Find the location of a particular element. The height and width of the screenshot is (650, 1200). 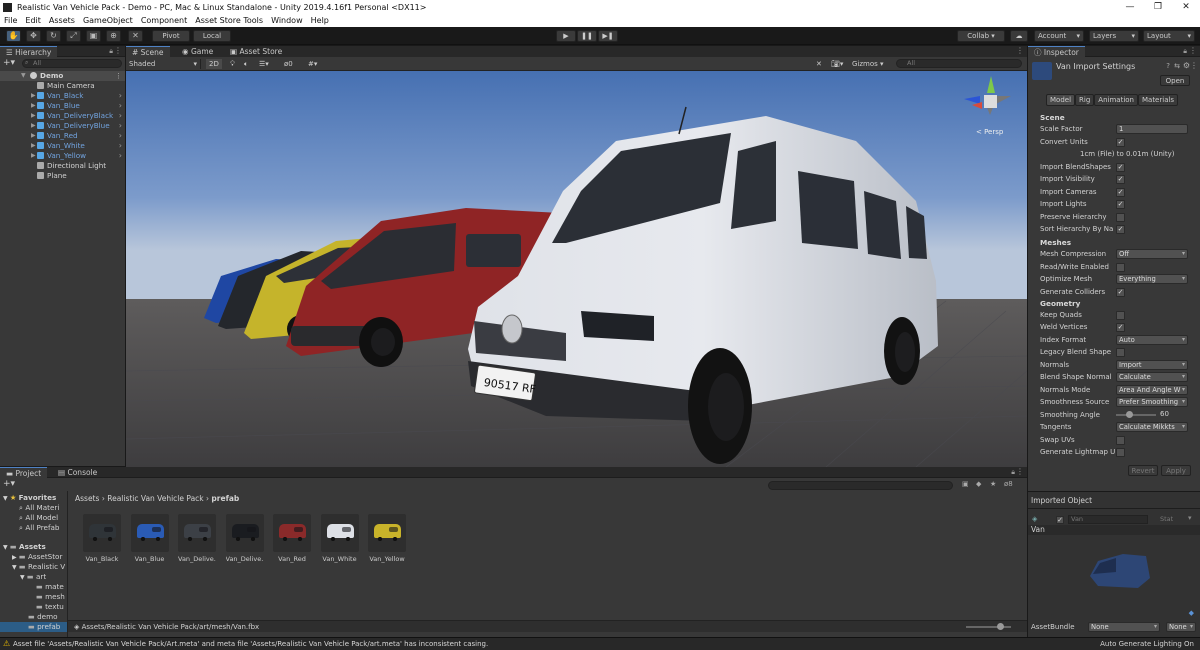

chevron-down-icon: ▾ is located at coordinates (1190, 518).